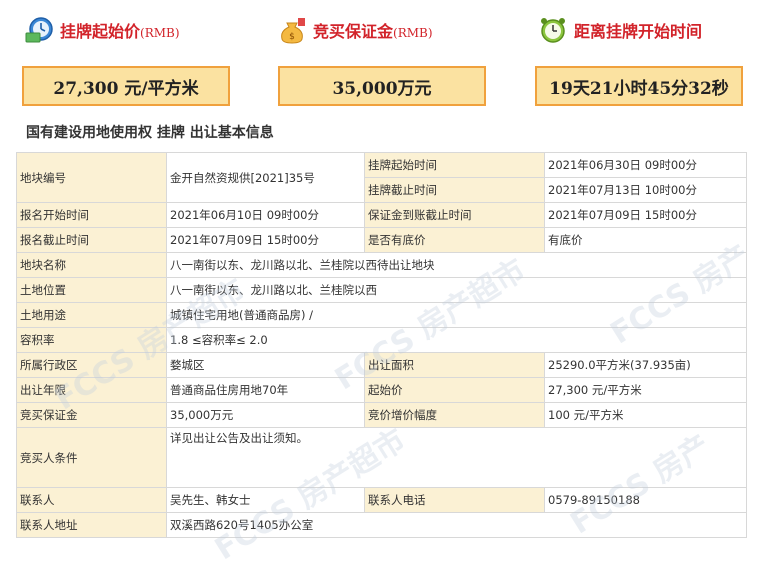 Image resolution: width=771 pixels, height=568 pixels. Describe the element at coordinates (91, 265) in the screenshot. I see `name-label: 地块名称` at that location.